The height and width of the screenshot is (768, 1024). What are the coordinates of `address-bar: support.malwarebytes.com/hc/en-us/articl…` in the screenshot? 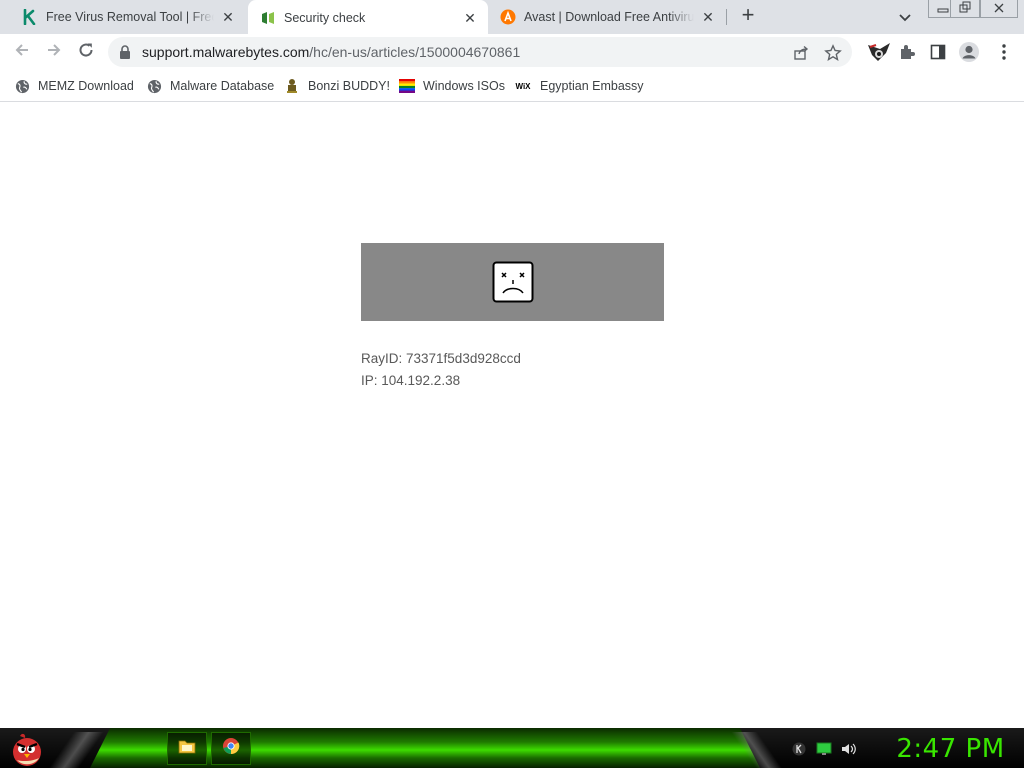 It's located at (480, 52).